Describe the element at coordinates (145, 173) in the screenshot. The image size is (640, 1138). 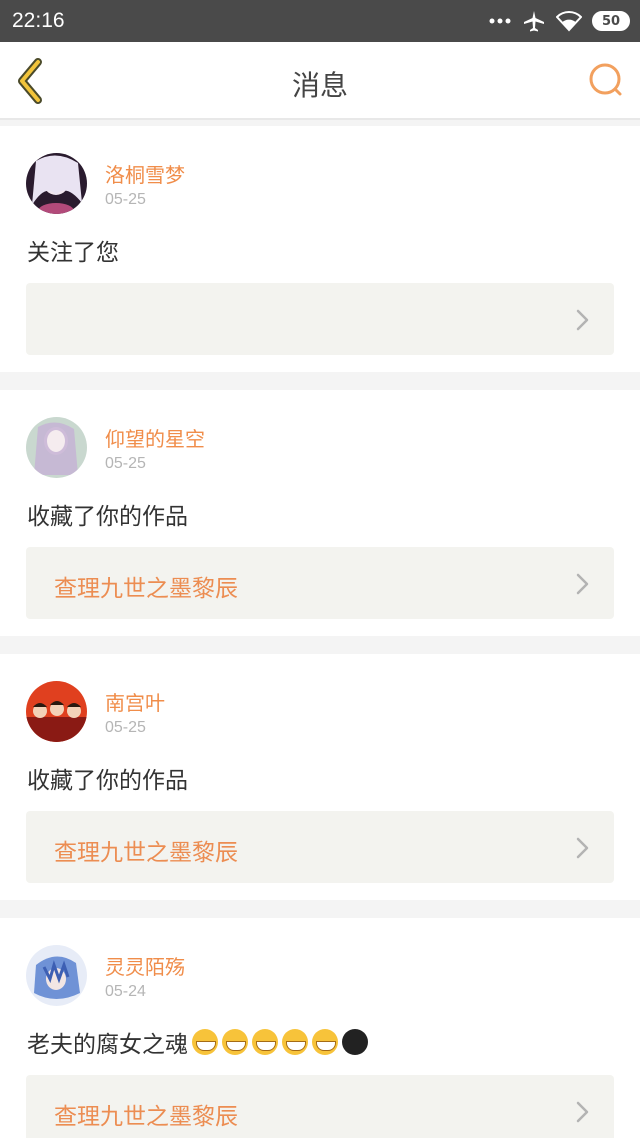
I see `user-name: 洛桐雪梦` at that location.